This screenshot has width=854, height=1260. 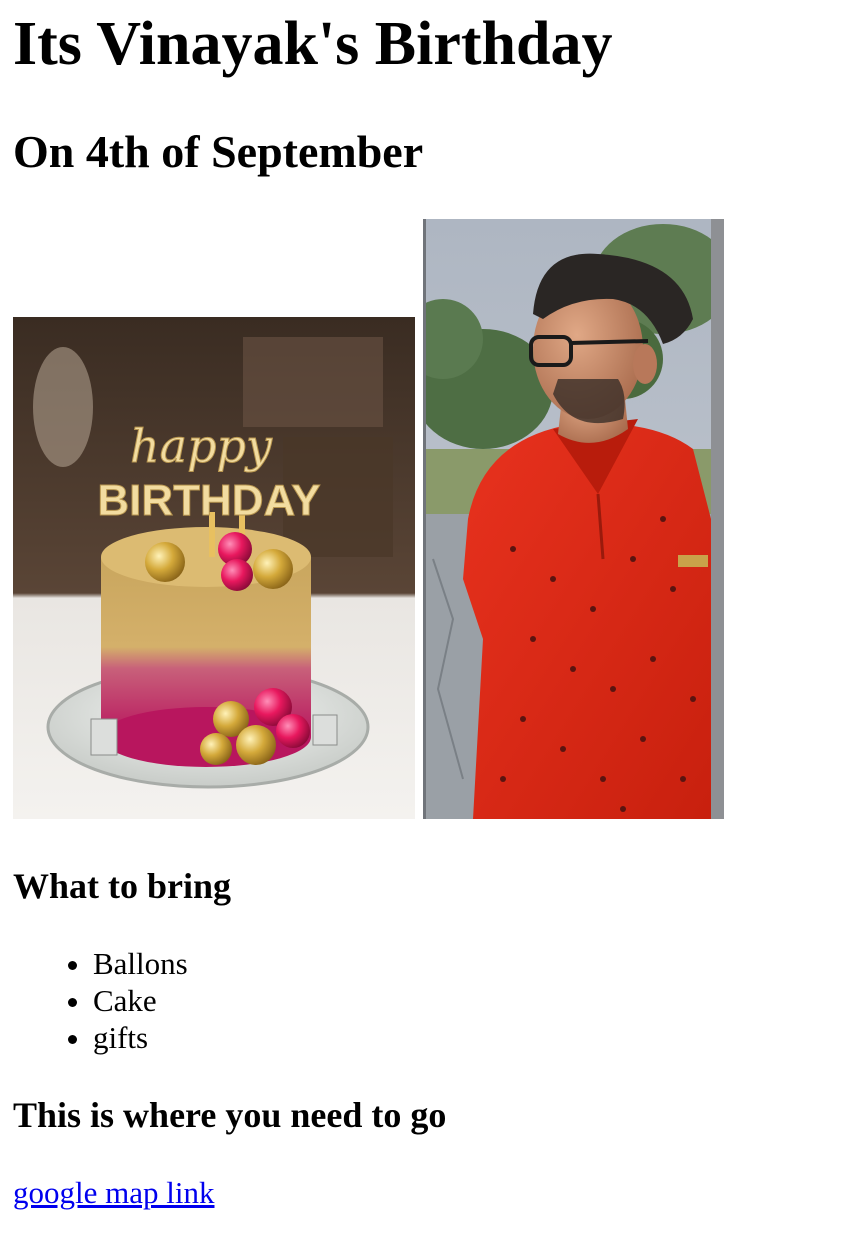 What do you see at coordinates (218, 151) in the screenshot?
I see `date-heading: On 4th of September` at bounding box center [218, 151].